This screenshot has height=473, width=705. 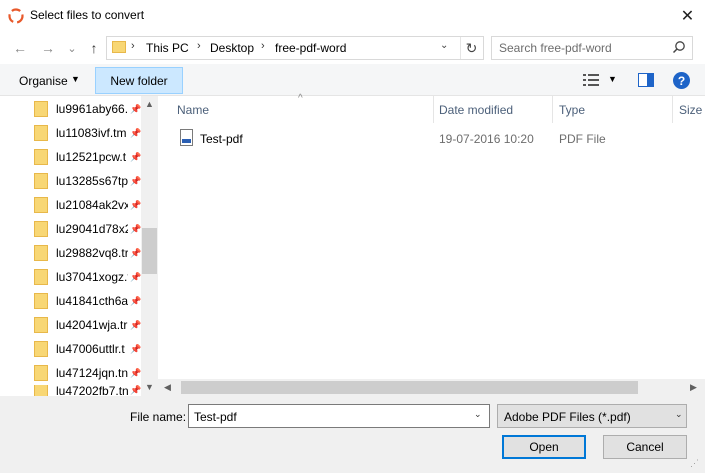 What do you see at coordinates (693, 387) in the screenshot?
I see `scroll-right-arrow: ▶` at bounding box center [693, 387].